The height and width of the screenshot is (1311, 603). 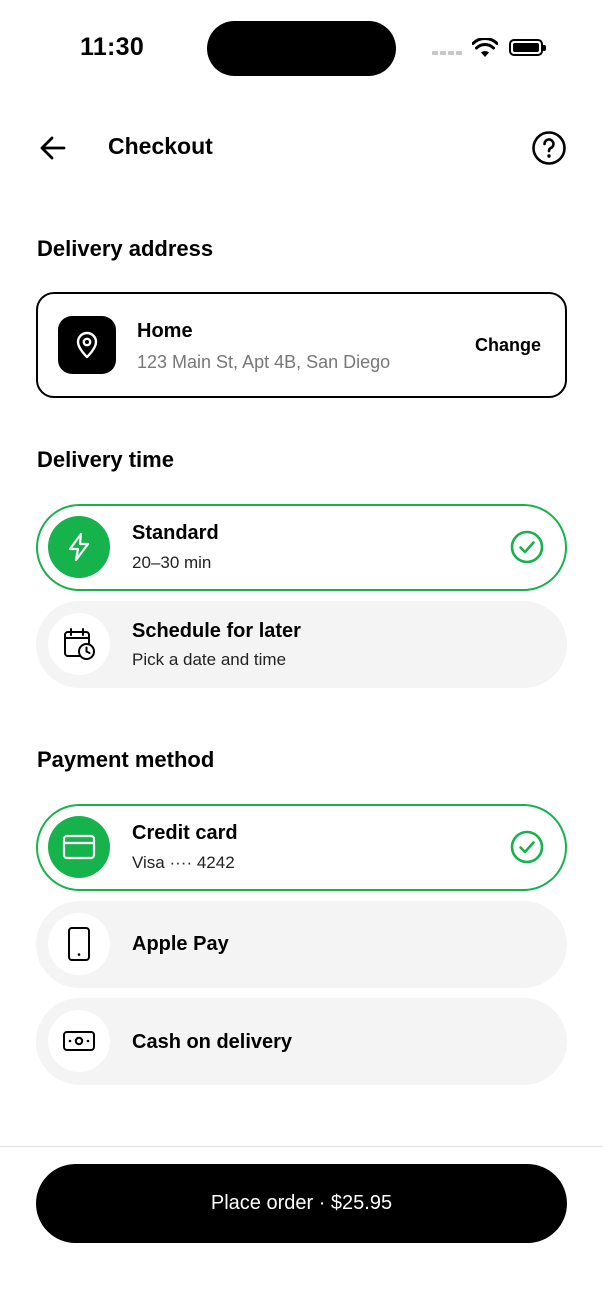 What do you see at coordinates (79, 644) in the screenshot?
I see `calendar-clock-icon` at bounding box center [79, 644].